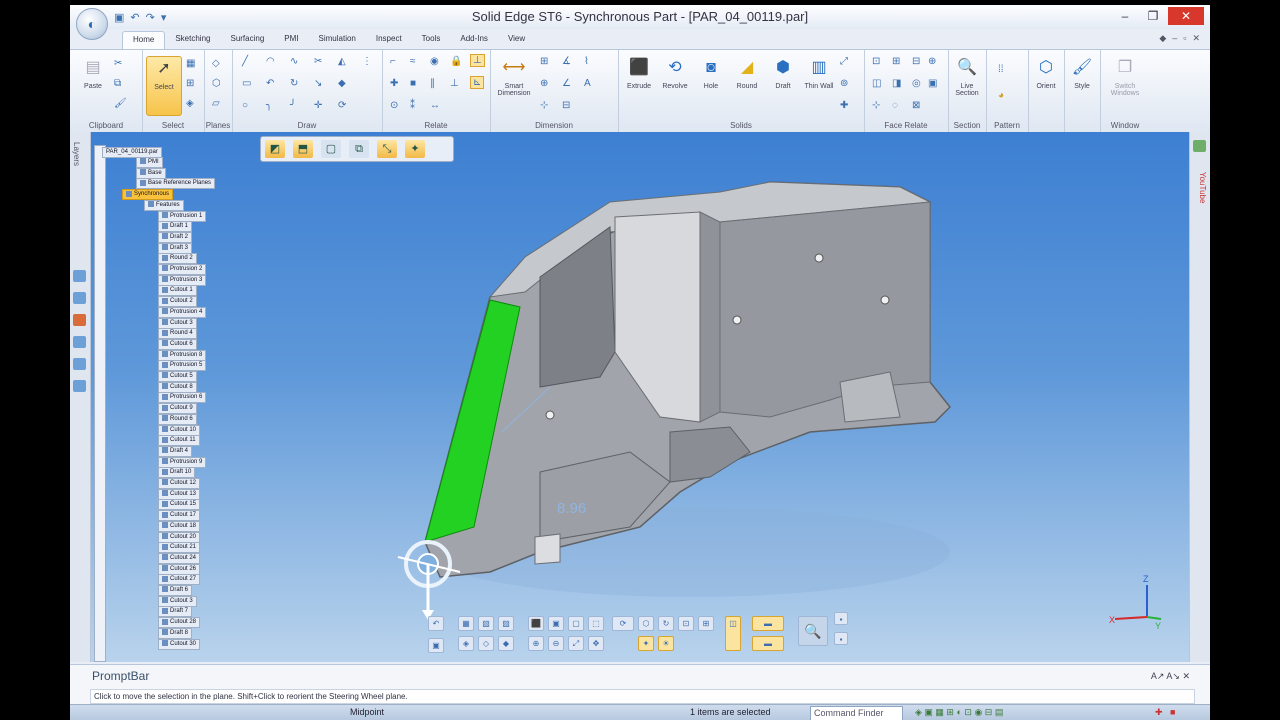 This screenshot has width=1280, height=720. What do you see at coordinates (179, 441) in the screenshot?
I see `tree-item: Cutout 11` at bounding box center [179, 441].